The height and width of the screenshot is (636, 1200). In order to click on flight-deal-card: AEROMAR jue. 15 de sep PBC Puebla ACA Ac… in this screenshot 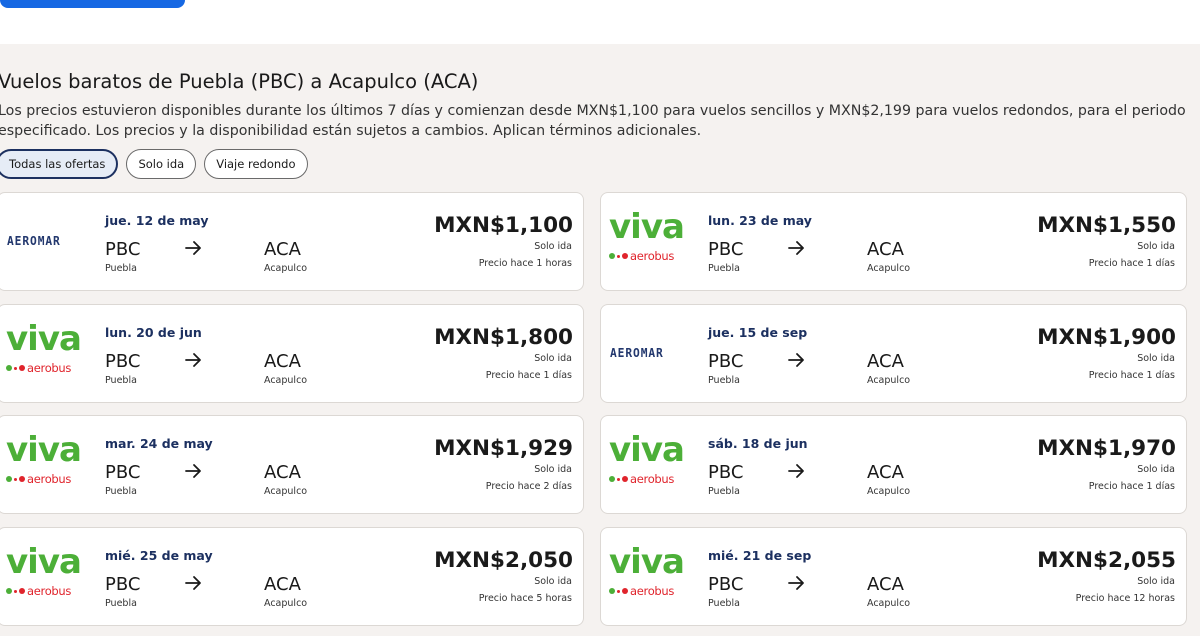, I will do `click(893, 353)`.